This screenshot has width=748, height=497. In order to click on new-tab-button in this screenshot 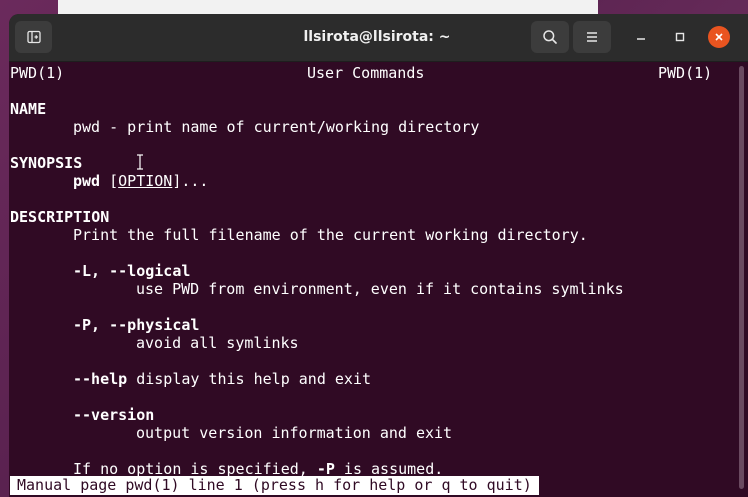, I will do `click(33, 37)`.